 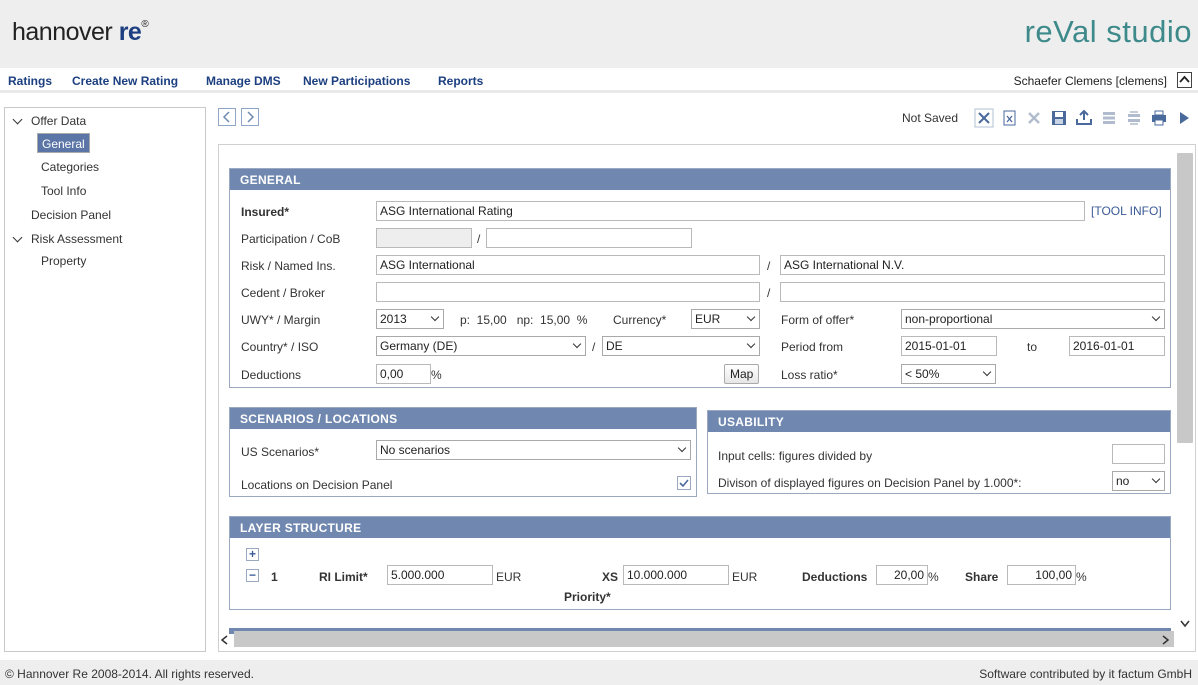 What do you see at coordinates (1034, 118) in the screenshot?
I see `delete-button` at bounding box center [1034, 118].